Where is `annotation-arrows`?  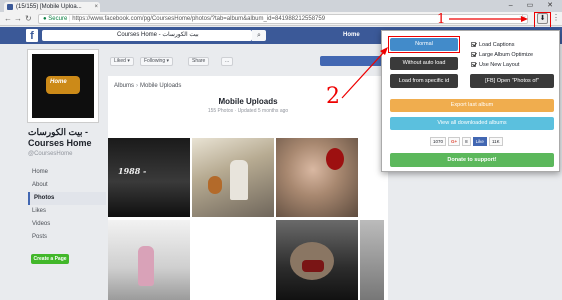
annotation-arrows is located at coordinates (434, 57).